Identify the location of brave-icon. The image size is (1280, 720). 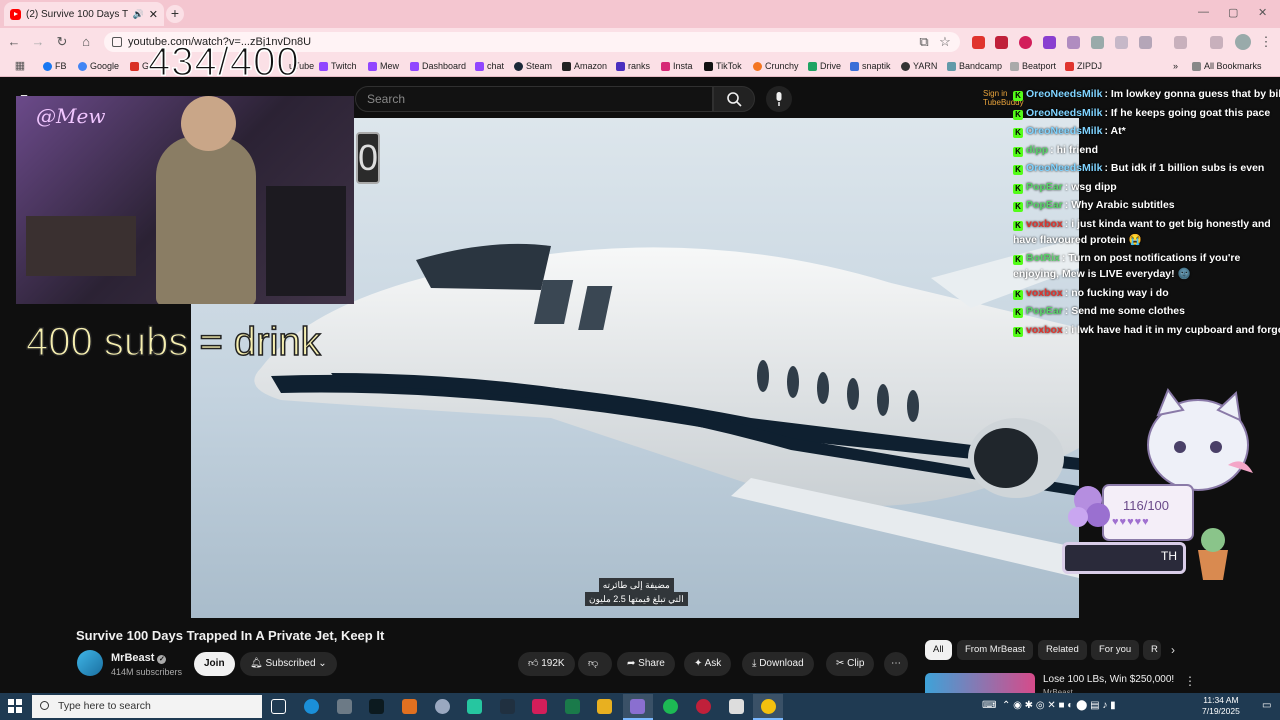
(409, 706).